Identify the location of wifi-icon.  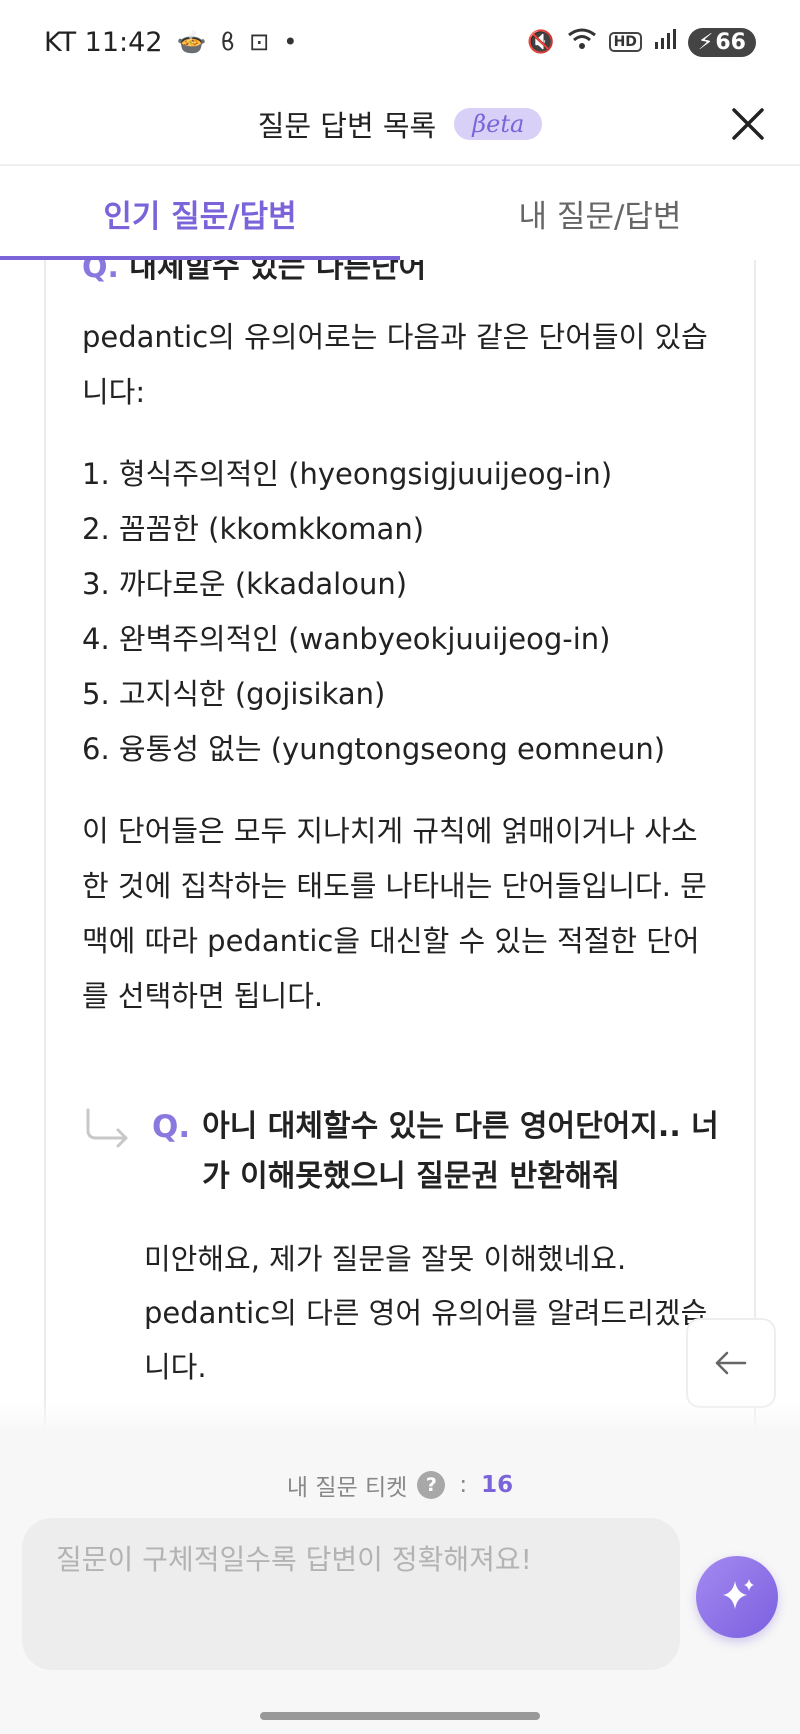
(582, 42).